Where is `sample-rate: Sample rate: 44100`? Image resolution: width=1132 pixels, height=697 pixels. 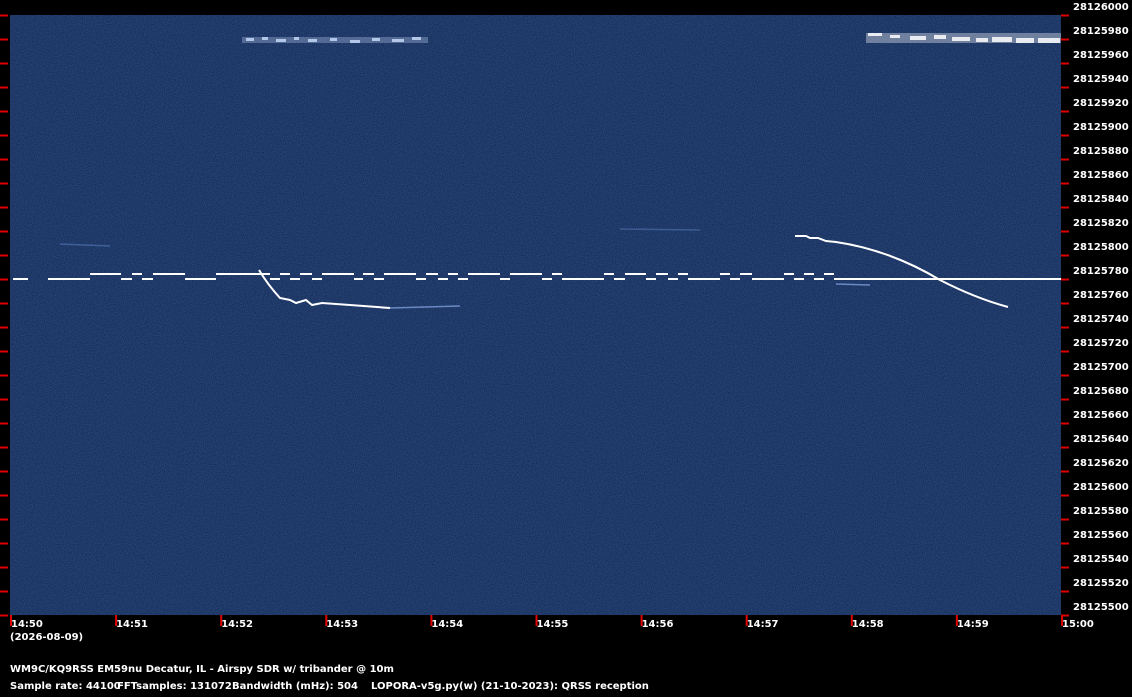 sample-rate: Sample rate: 44100 is located at coordinates (65, 686).